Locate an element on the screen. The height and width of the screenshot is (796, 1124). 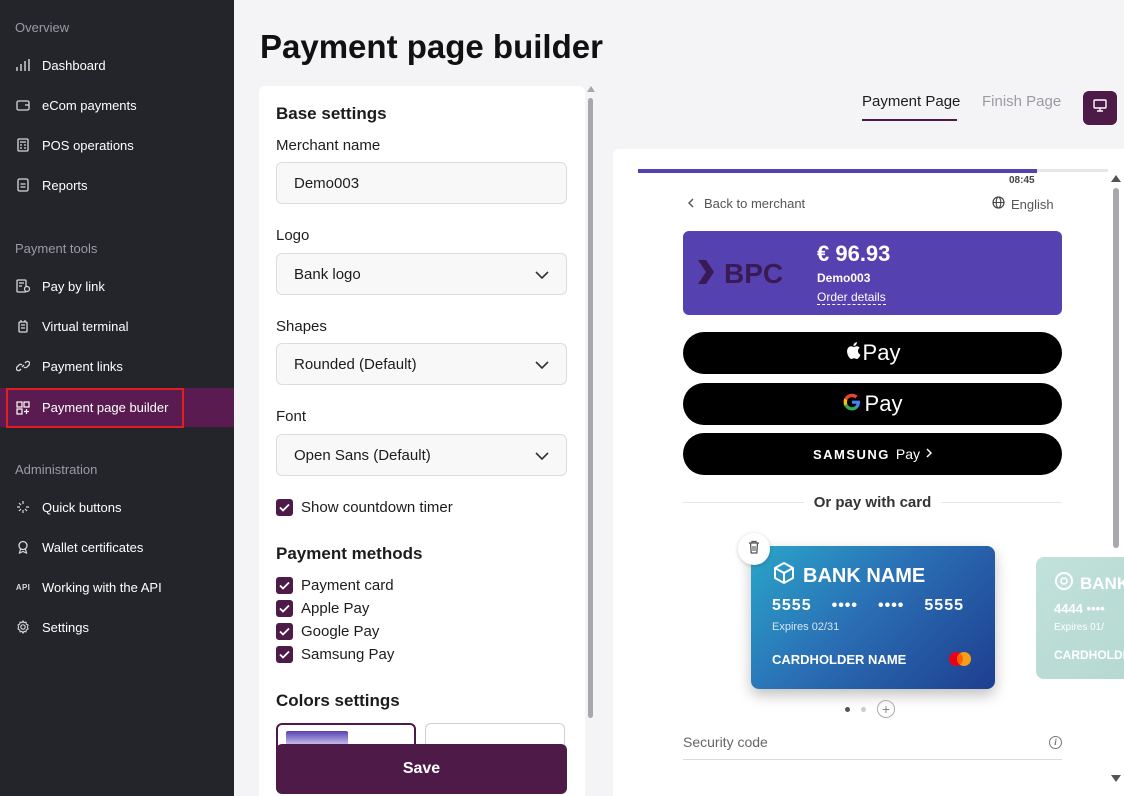
merchant-name: Demo003 is located at coordinates (844, 278).